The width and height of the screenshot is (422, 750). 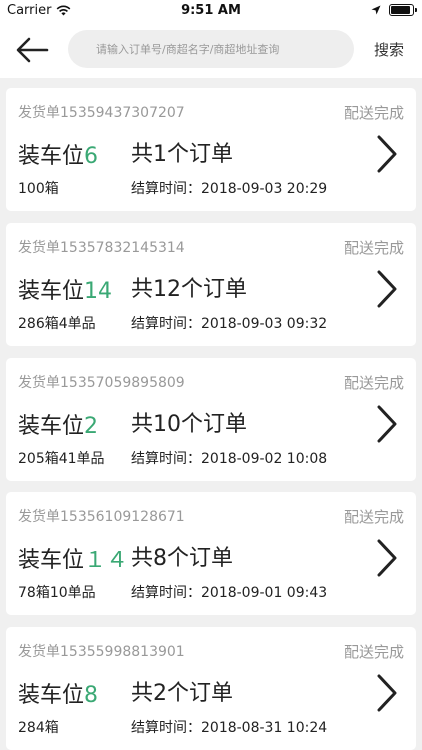 I want to click on settlement-time: 结算时间：2018-09-03 09:32, so click(x=229, y=323).